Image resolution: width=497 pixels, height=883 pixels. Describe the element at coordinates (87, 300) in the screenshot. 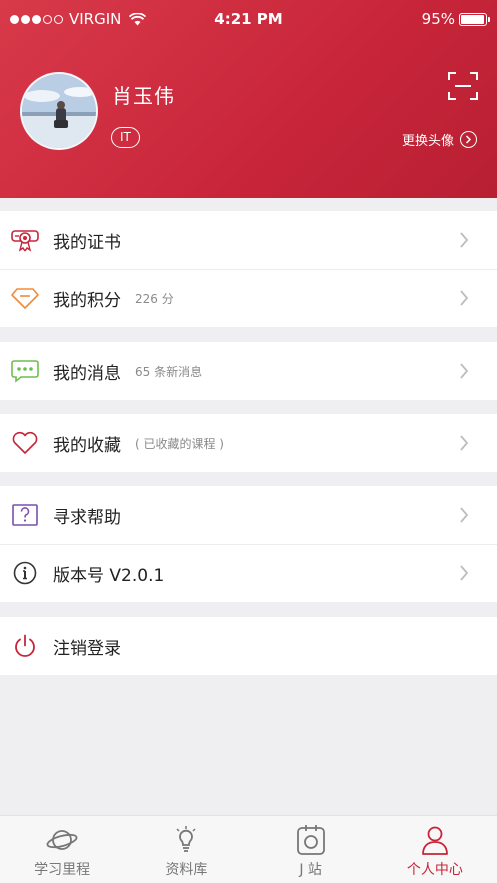

I see `points-label: 我的积分` at that location.